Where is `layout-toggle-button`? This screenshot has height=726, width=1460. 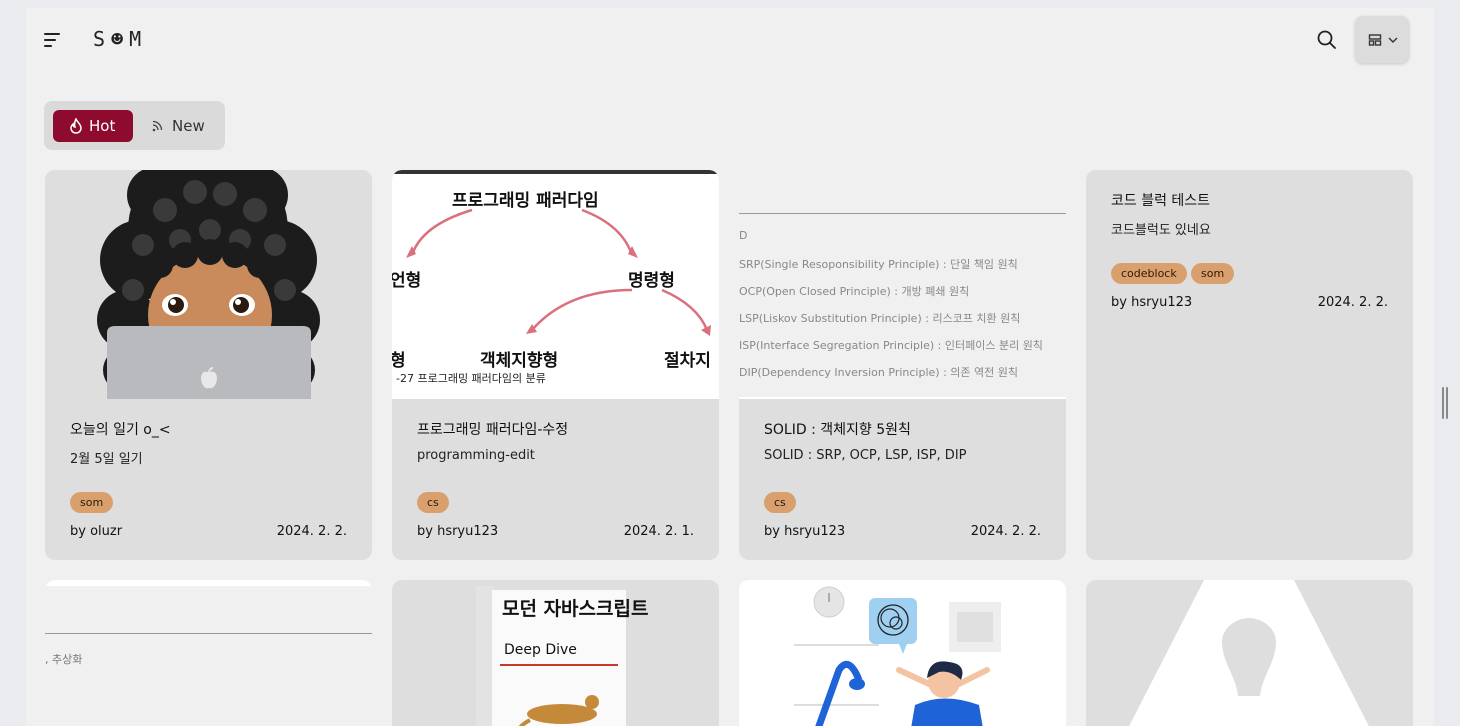 layout-toggle-button is located at coordinates (1382, 39).